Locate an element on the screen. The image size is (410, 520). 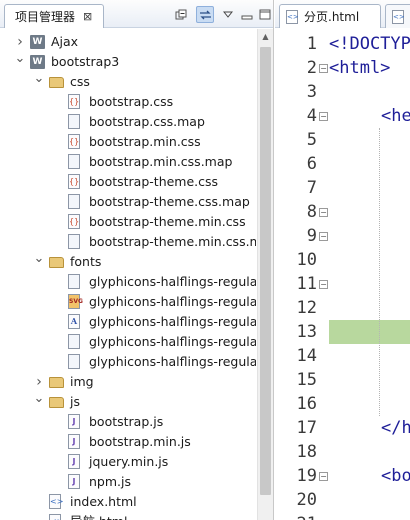
tree-item: Jbootstrap.js is located at coordinates (128, 422).